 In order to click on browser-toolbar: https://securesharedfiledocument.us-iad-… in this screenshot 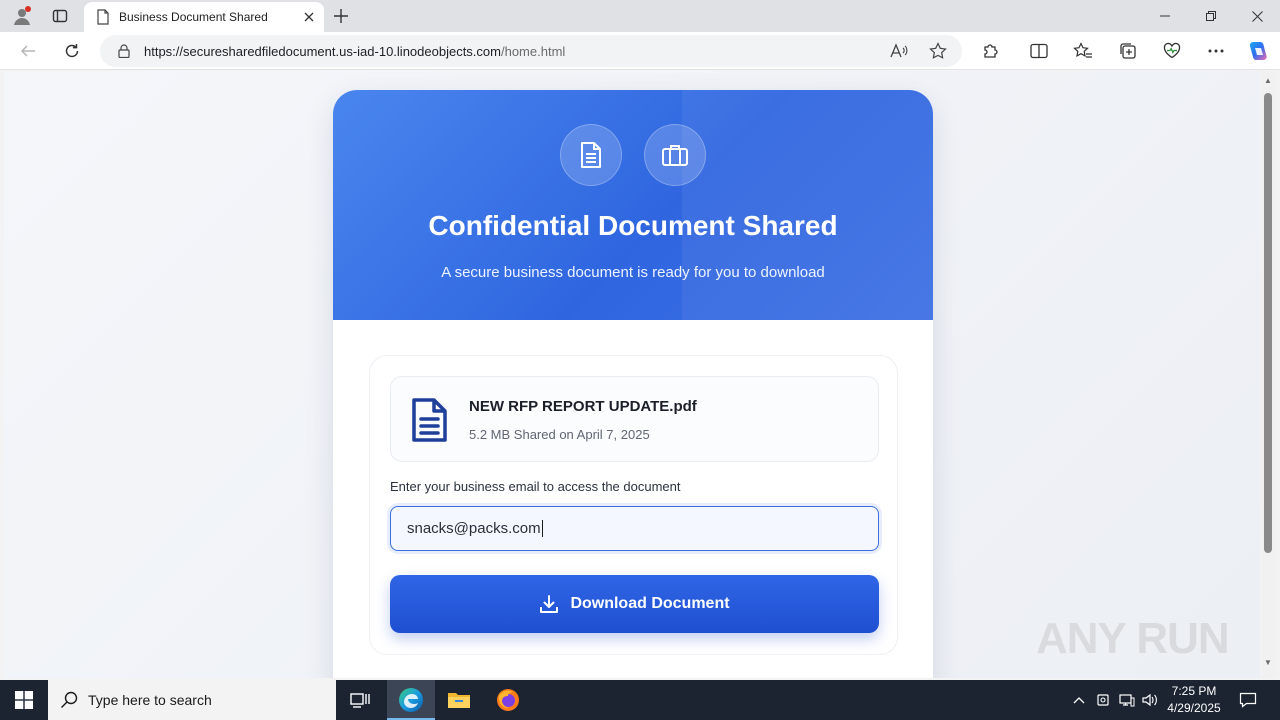, I will do `click(640, 51)`.